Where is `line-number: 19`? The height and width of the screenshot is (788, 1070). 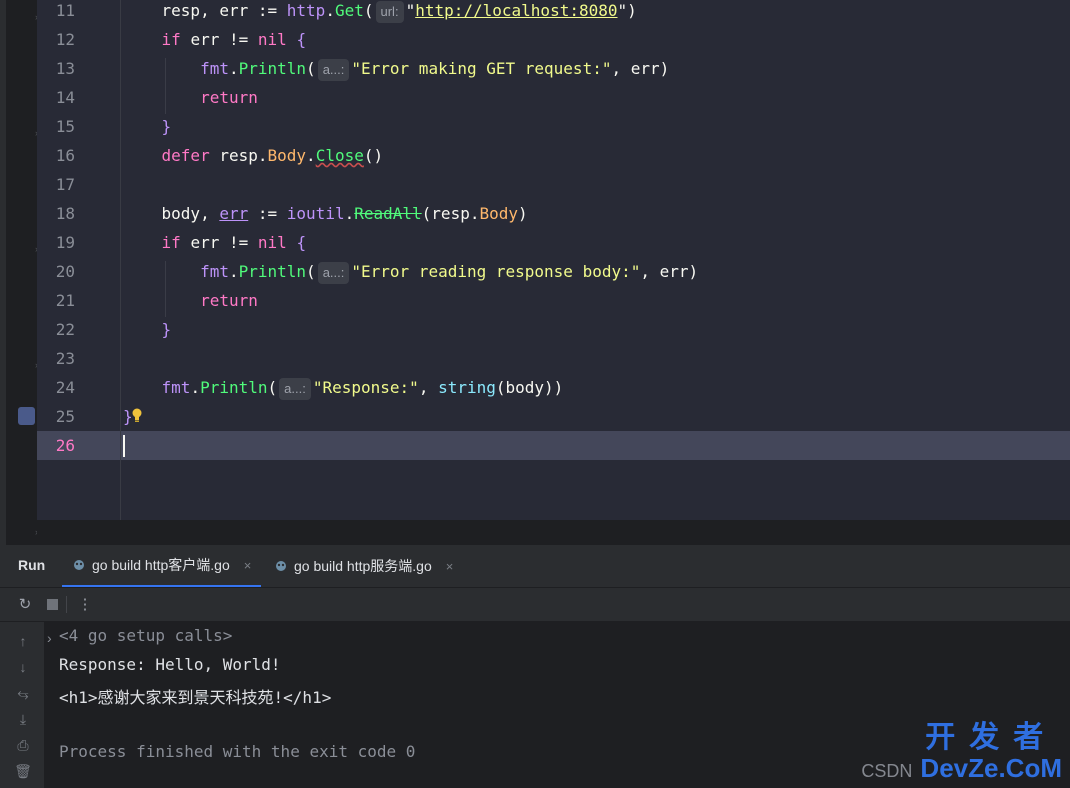 line-number: 19 is located at coordinates (65, 242).